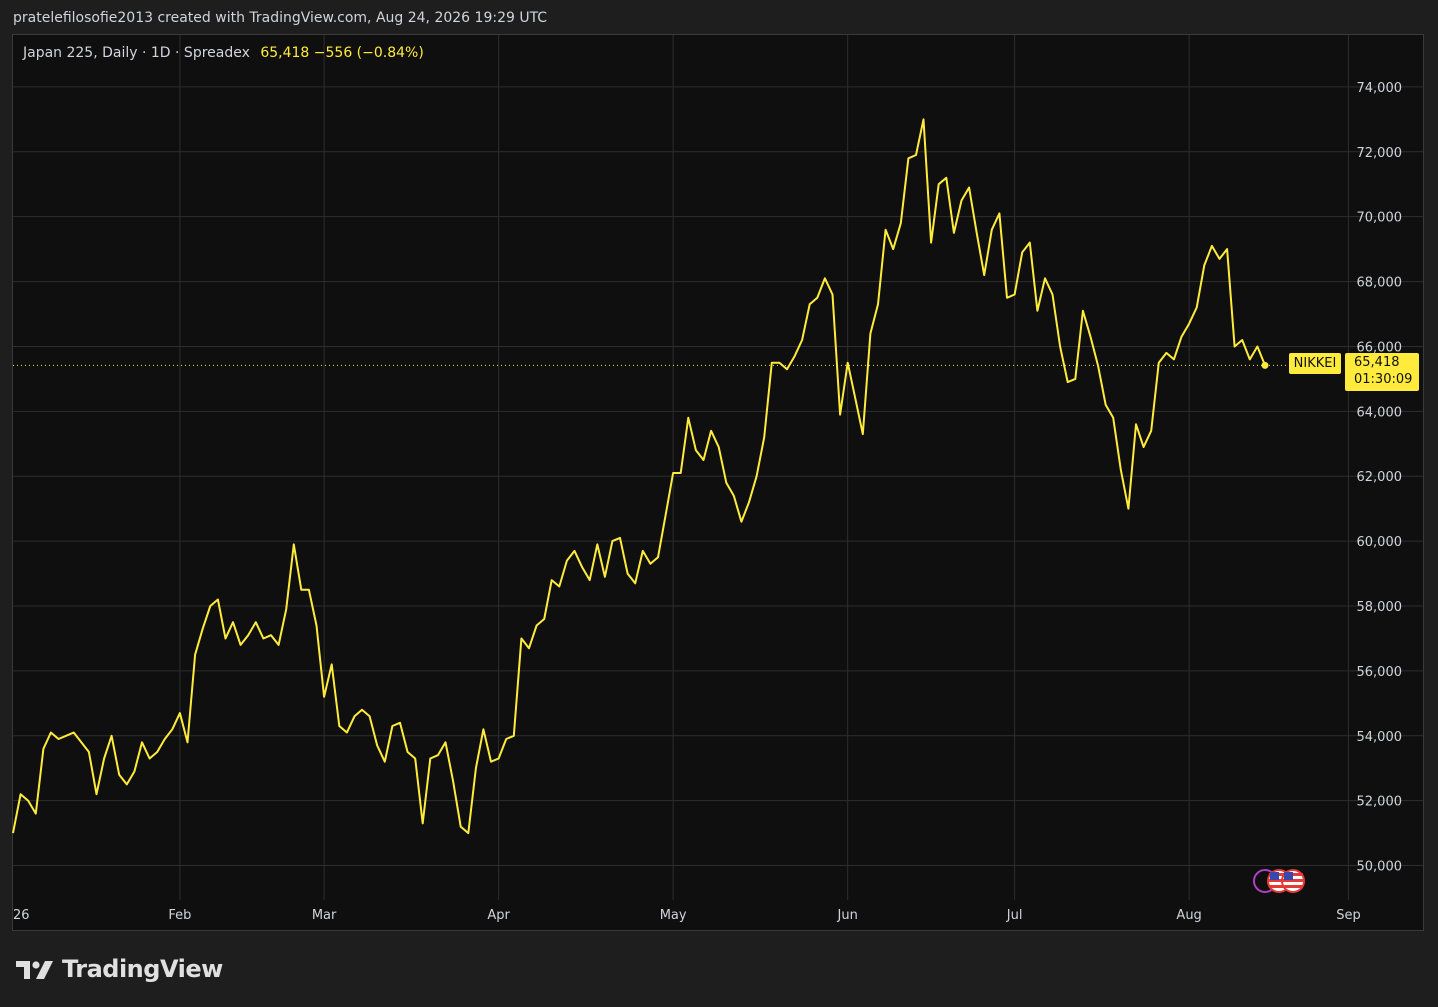 This screenshot has width=1438, height=1007. Describe the element at coordinates (1380, 88) in the screenshot. I see `y-tick-label: 74,000` at that location.